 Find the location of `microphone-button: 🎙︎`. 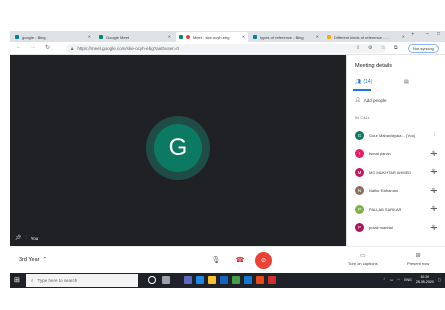

microphone-button: 🎙︎ is located at coordinates (216, 260).